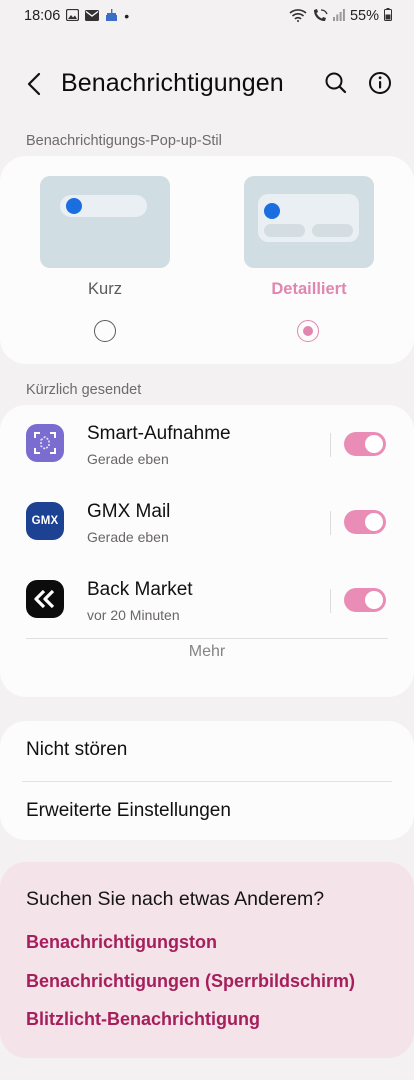 This screenshot has height=1080, width=414. What do you see at coordinates (76, 750) in the screenshot?
I see `do-not-disturb-item: Nicht stören` at bounding box center [76, 750].